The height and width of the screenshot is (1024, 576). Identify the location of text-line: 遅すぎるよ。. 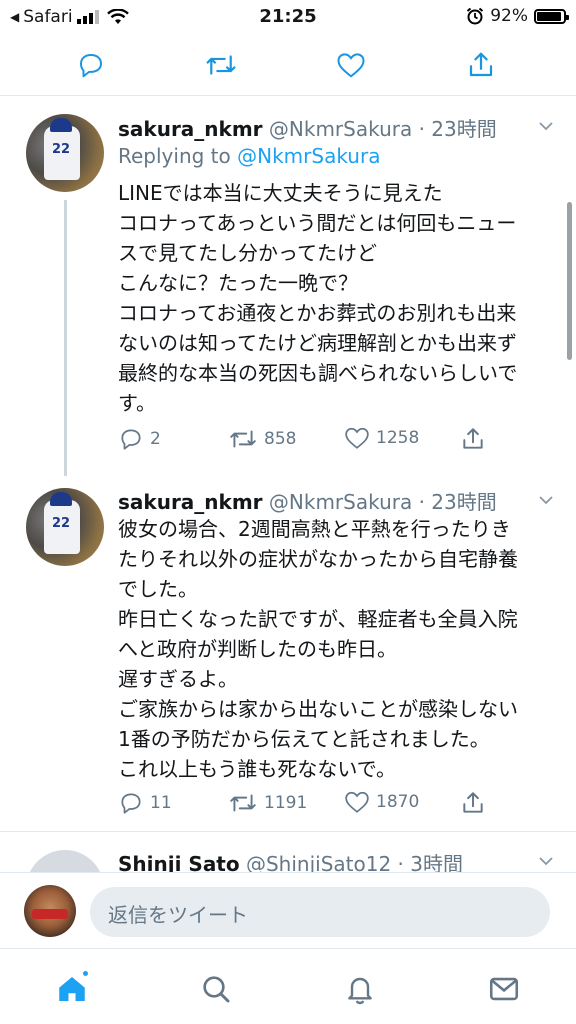
(178, 679).